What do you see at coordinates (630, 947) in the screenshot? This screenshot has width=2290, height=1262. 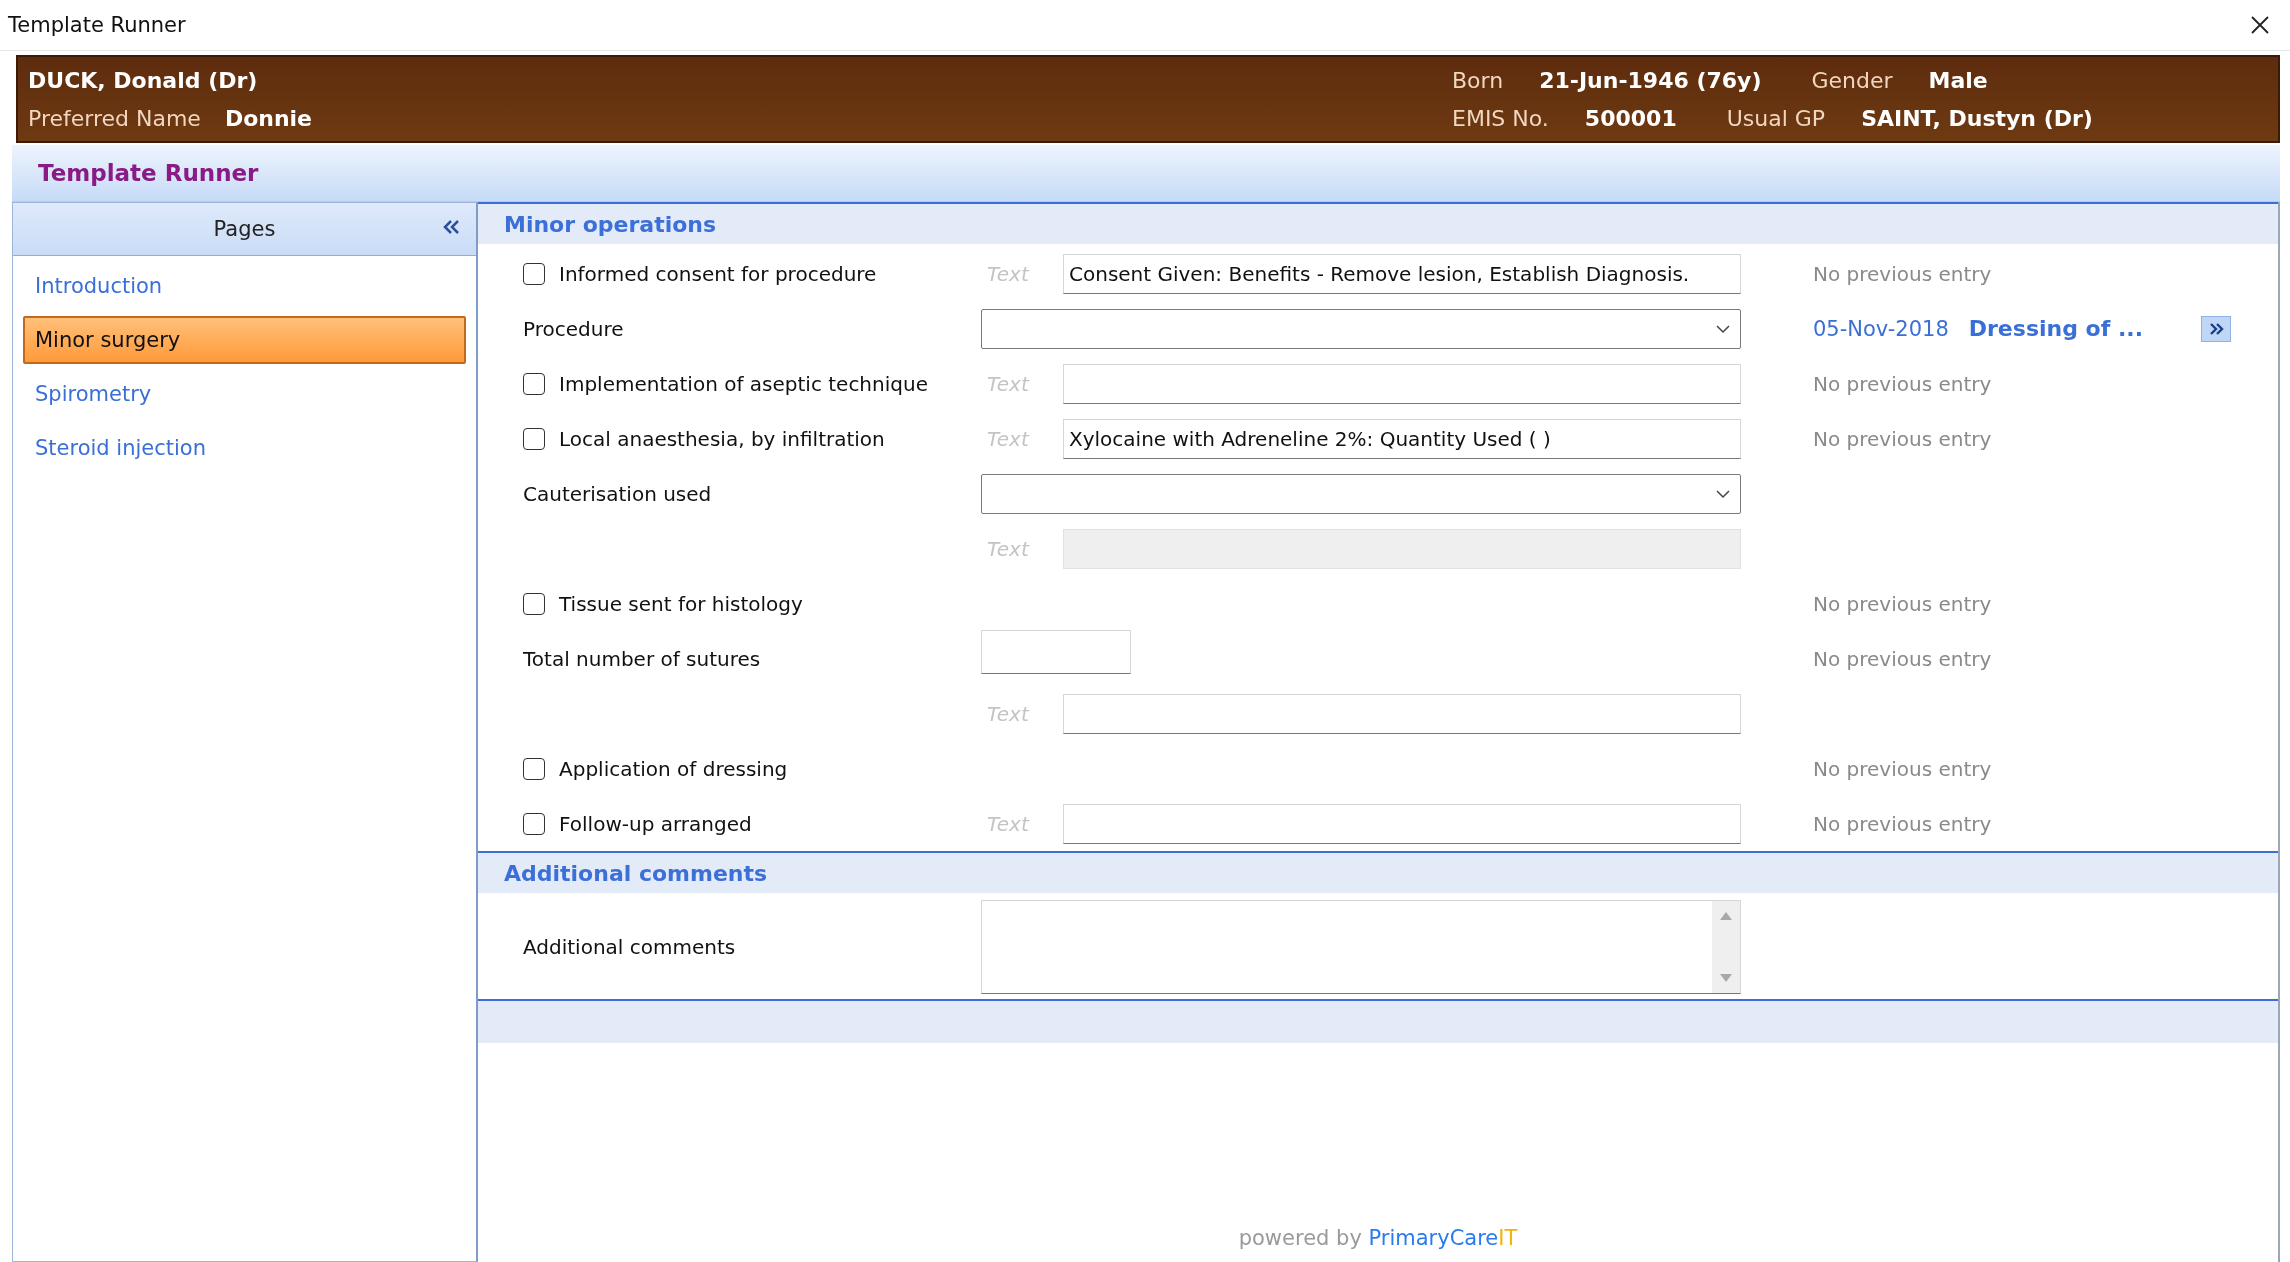 I see `field-label: Additional comments` at bounding box center [630, 947].